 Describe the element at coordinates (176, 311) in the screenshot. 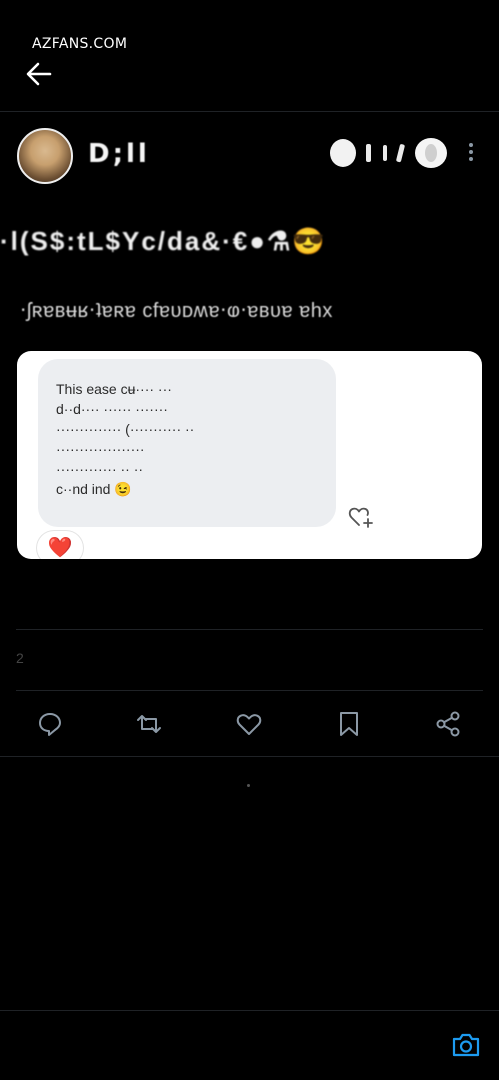

I see `post-text-line-2: ‧ʃʀɐʙʉʁ‧ʇɐʀɐ cfɐᴜᴅʍɐ‧ⱷ‧ɐʙᴜɐ ɐhx` at that location.